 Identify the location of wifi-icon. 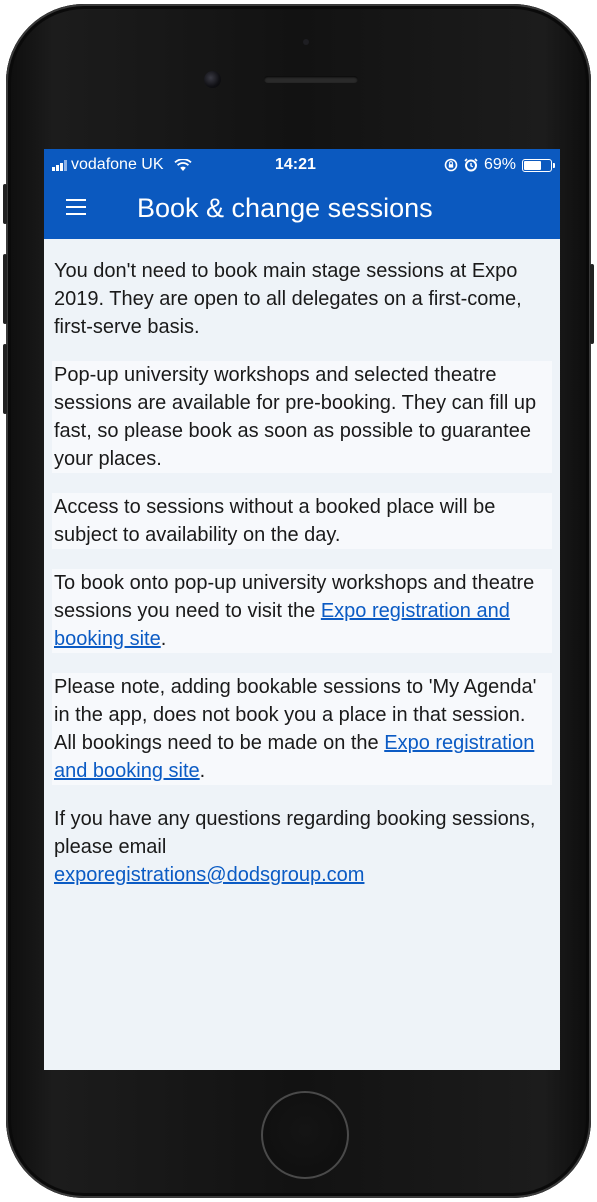
(182, 164).